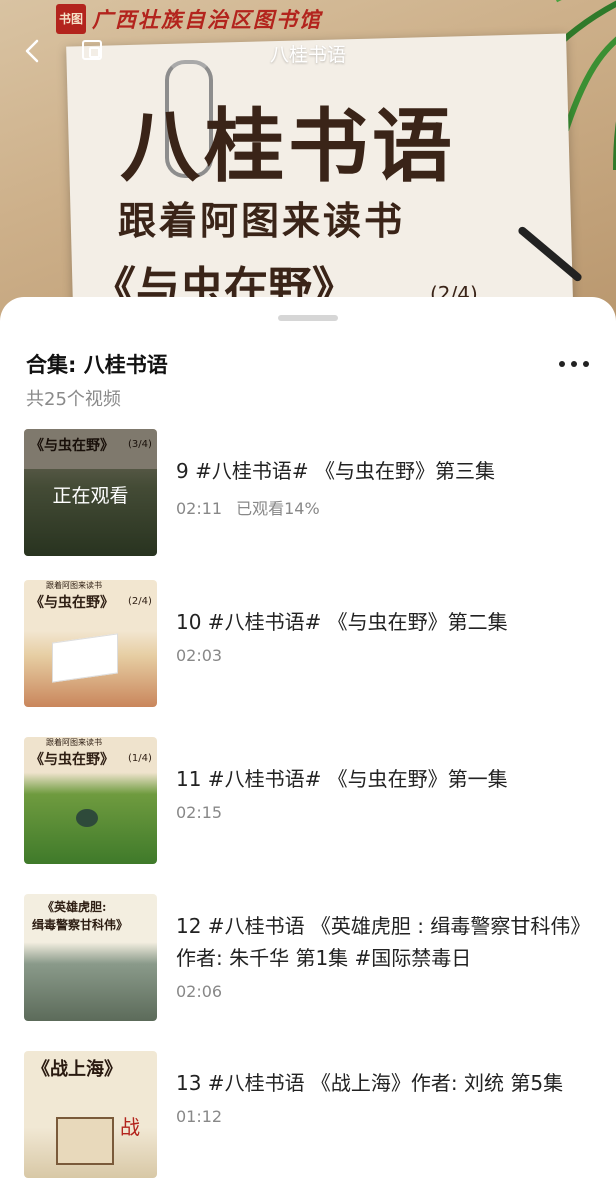 This screenshot has height=1200, width=616. Describe the element at coordinates (73, 399) in the screenshot. I see `collection-count: 共25个视频` at that location.